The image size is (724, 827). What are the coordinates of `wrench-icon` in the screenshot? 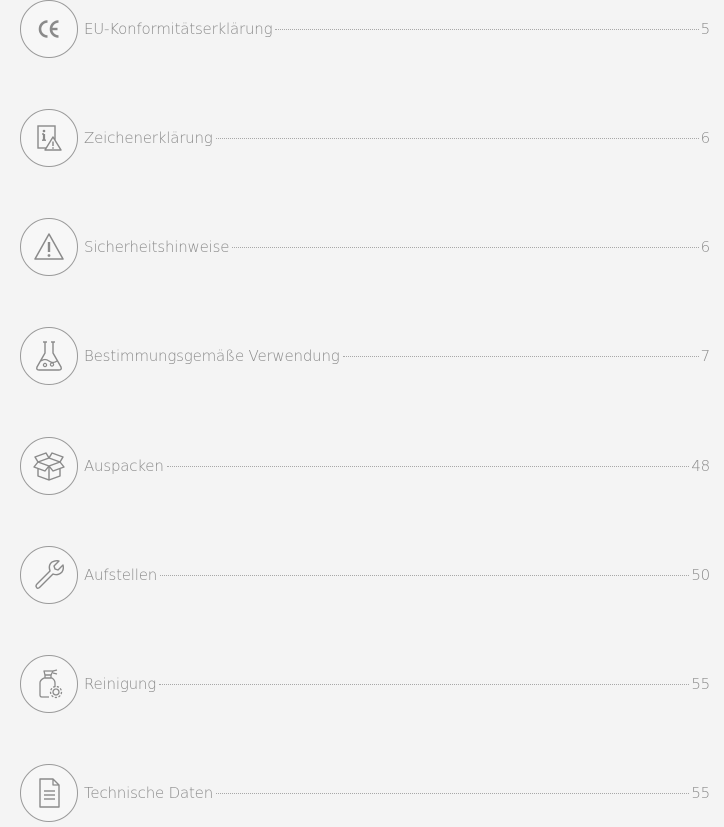 It's located at (49, 575).